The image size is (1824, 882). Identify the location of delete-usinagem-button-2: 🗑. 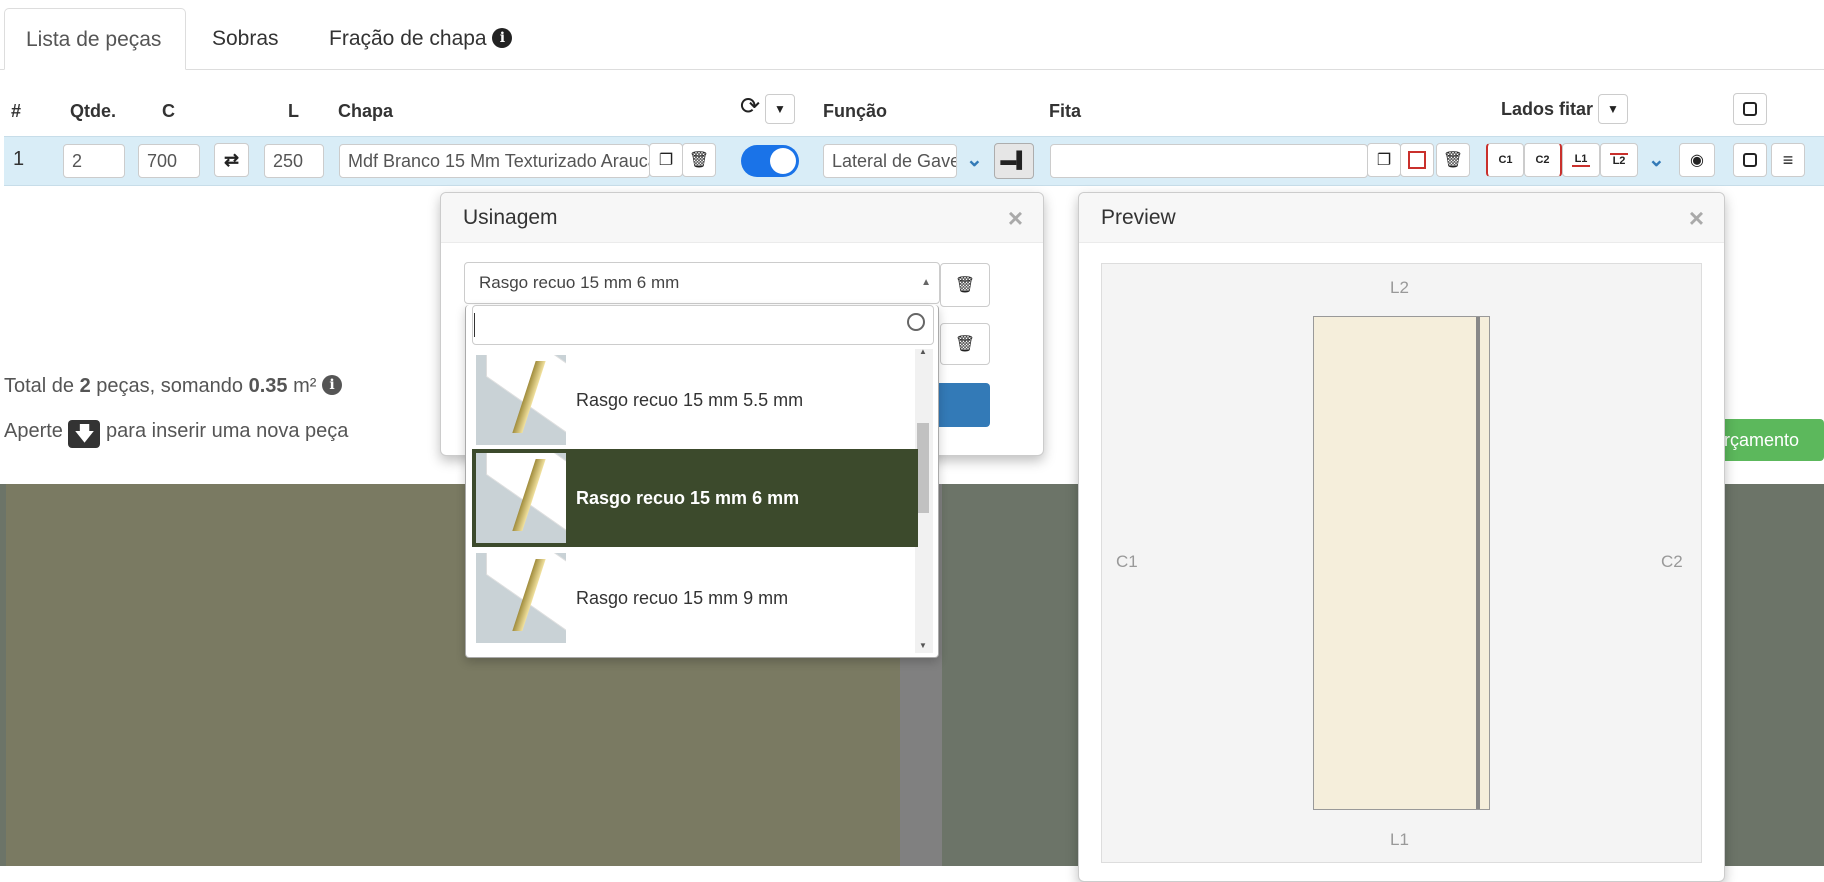
(965, 344).